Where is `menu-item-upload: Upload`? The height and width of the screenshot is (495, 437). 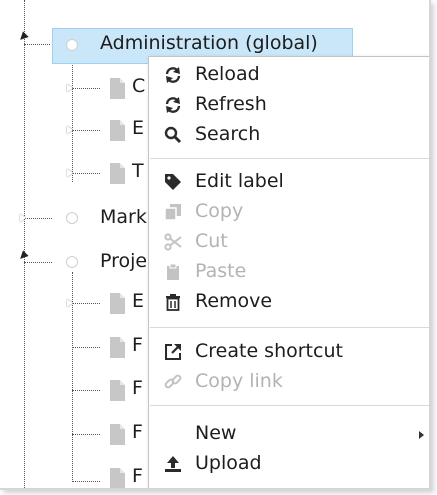 menu-item-upload: Upload is located at coordinates (289, 464).